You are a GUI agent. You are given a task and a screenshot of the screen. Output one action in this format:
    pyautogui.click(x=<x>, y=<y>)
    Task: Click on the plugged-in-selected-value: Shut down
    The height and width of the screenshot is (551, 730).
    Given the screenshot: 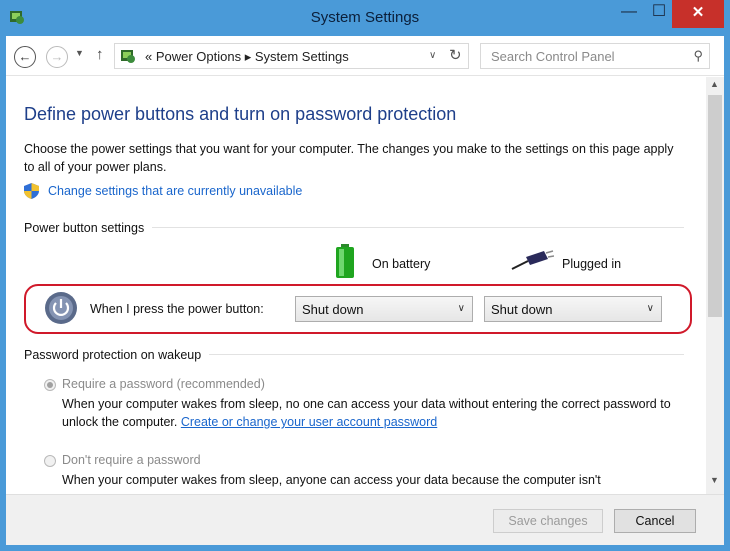 What is the action you would take?
    pyautogui.click(x=522, y=309)
    